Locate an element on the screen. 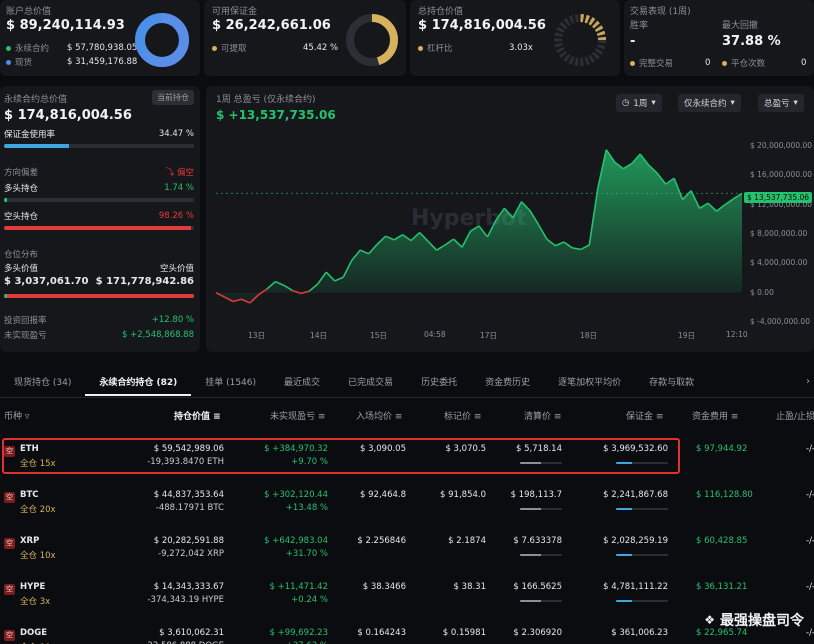  legend-spot: 现货 $ 31,459,176.88 is located at coordinates (71, 62).